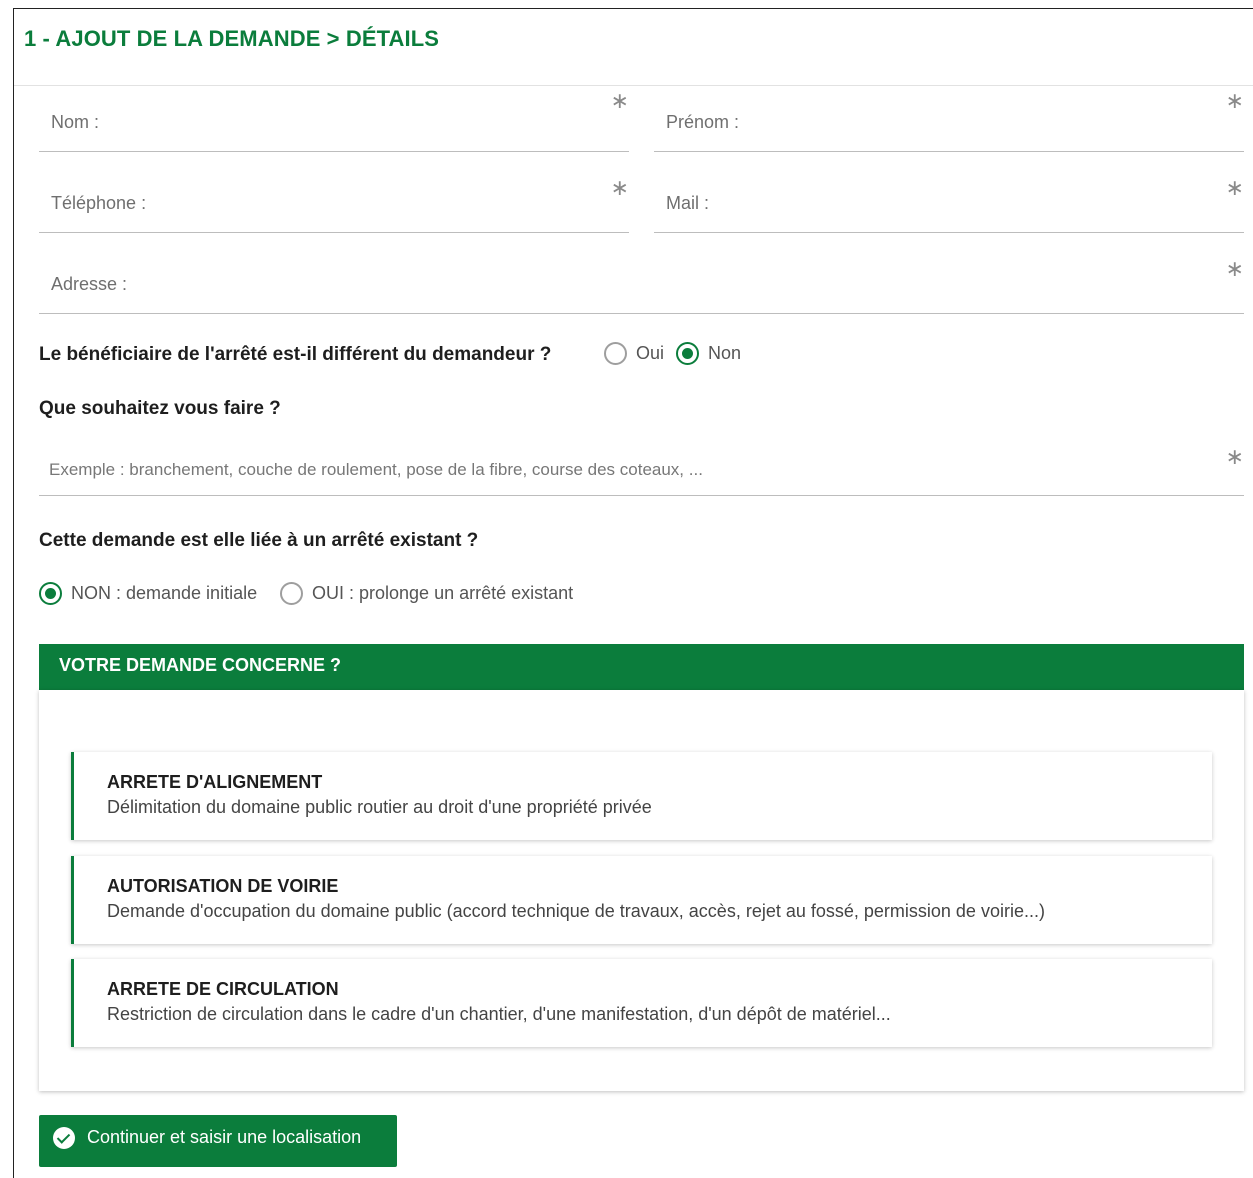 Image resolution: width=1253 pixels, height=1178 pixels. Describe the element at coordinates (688, 203) in the screenshot. I see `mail-label: Mail :` at that location.